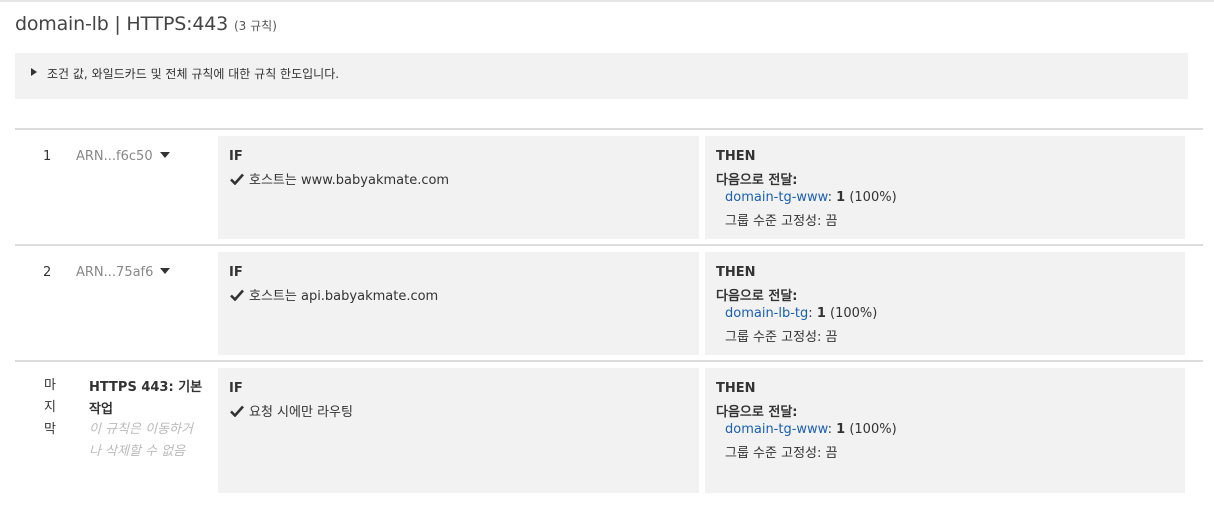 Image resolution: width=1214 pixels, height=517 pixels. What do you see at coordinates (607, 1) in the screenshot?
I see `top-border` at bounding box center [607, 1].